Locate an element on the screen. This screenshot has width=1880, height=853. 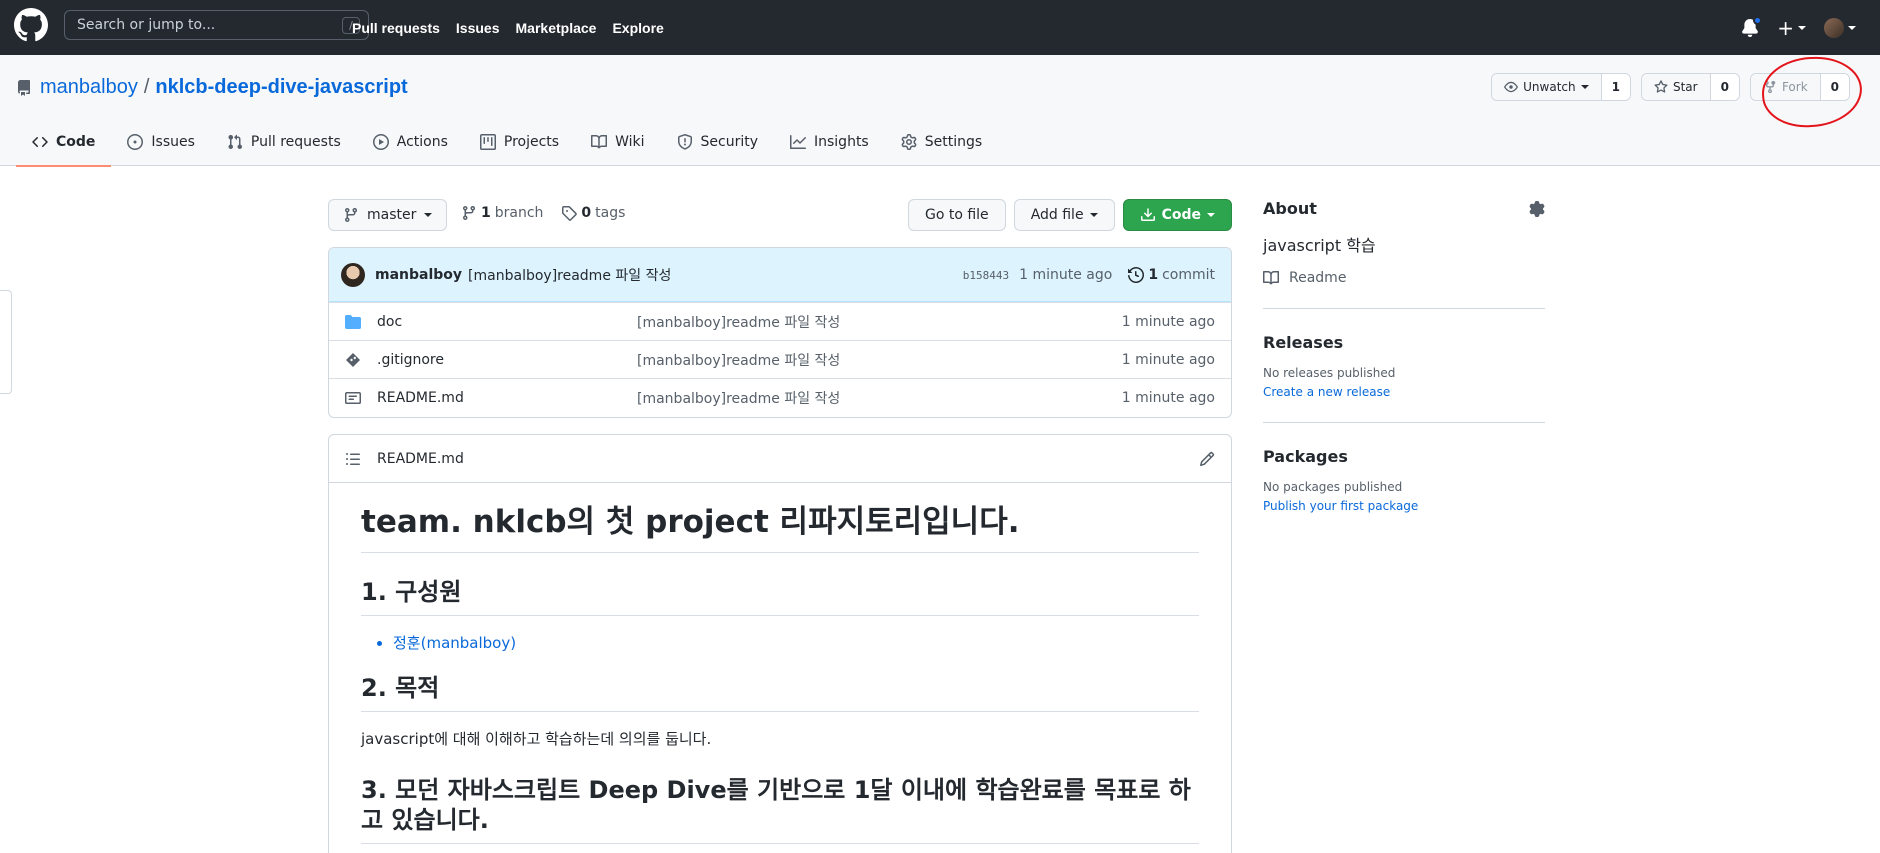
unread-dot is located at coordinates (1758, 20).